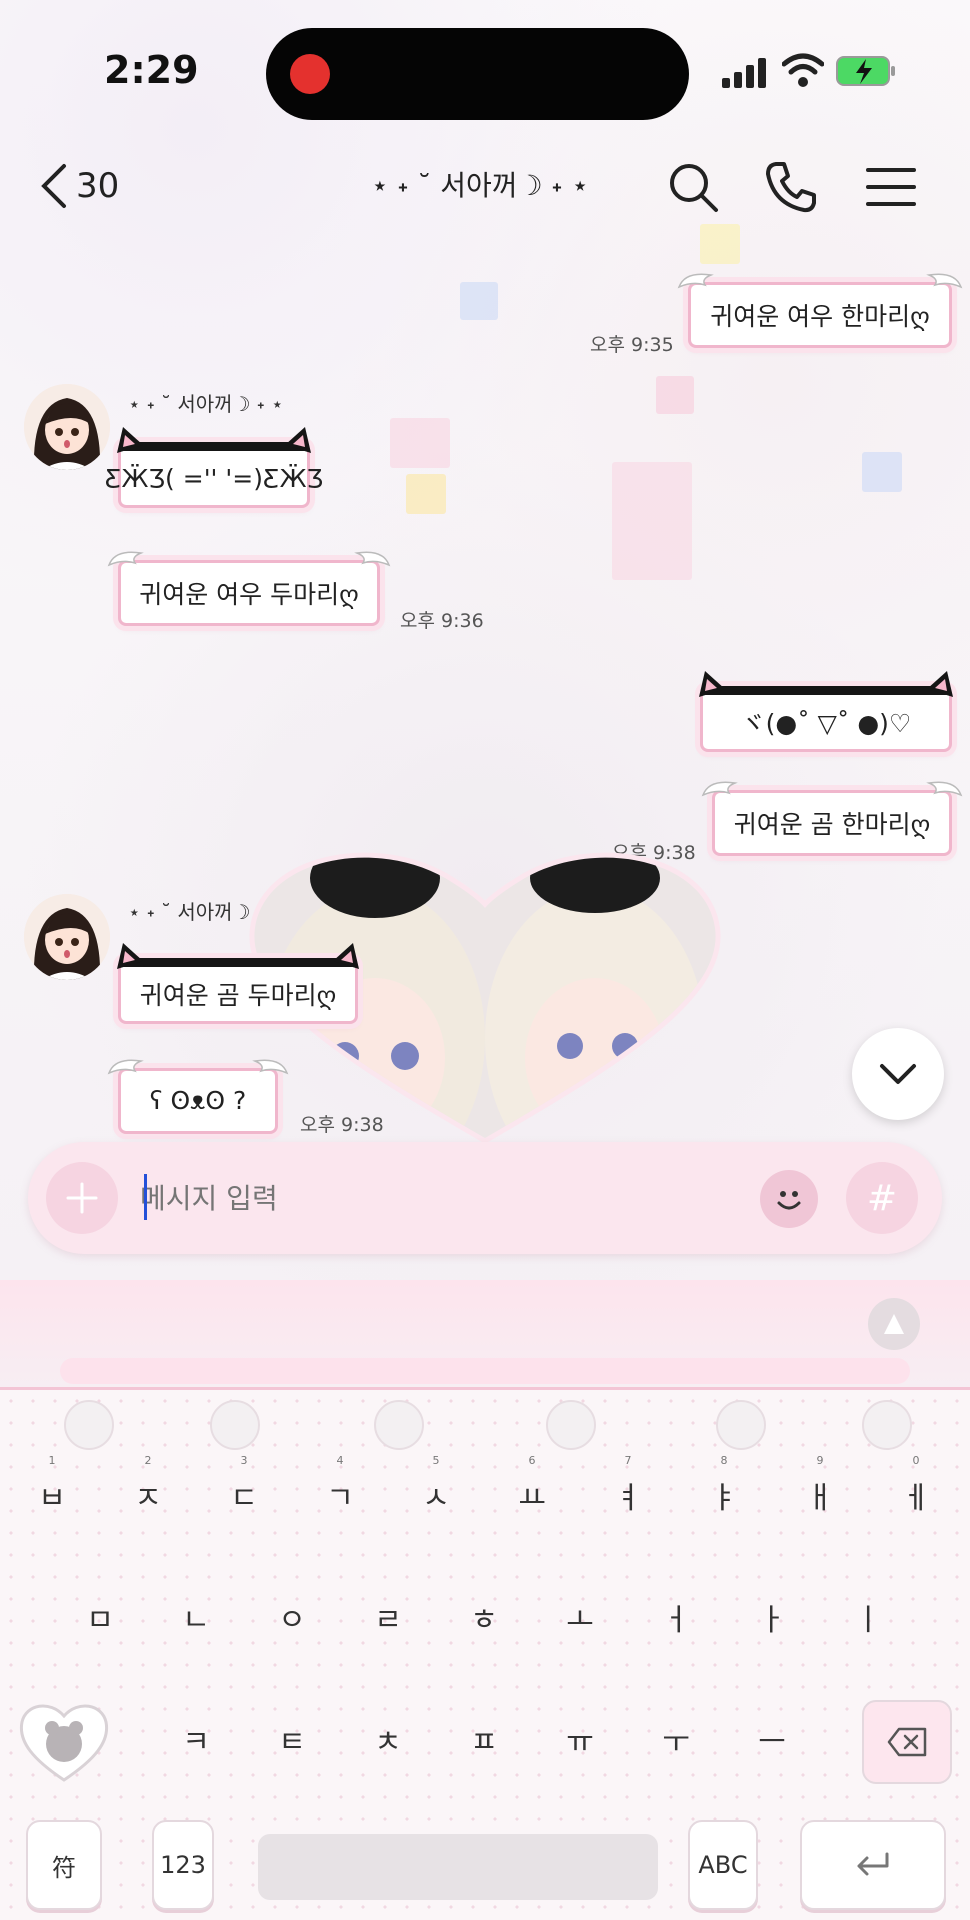 The image size is (970, 1920). Describe the element at coordinates (196, 1739) in the screenshot. I see `key: ㅋ` at that location.